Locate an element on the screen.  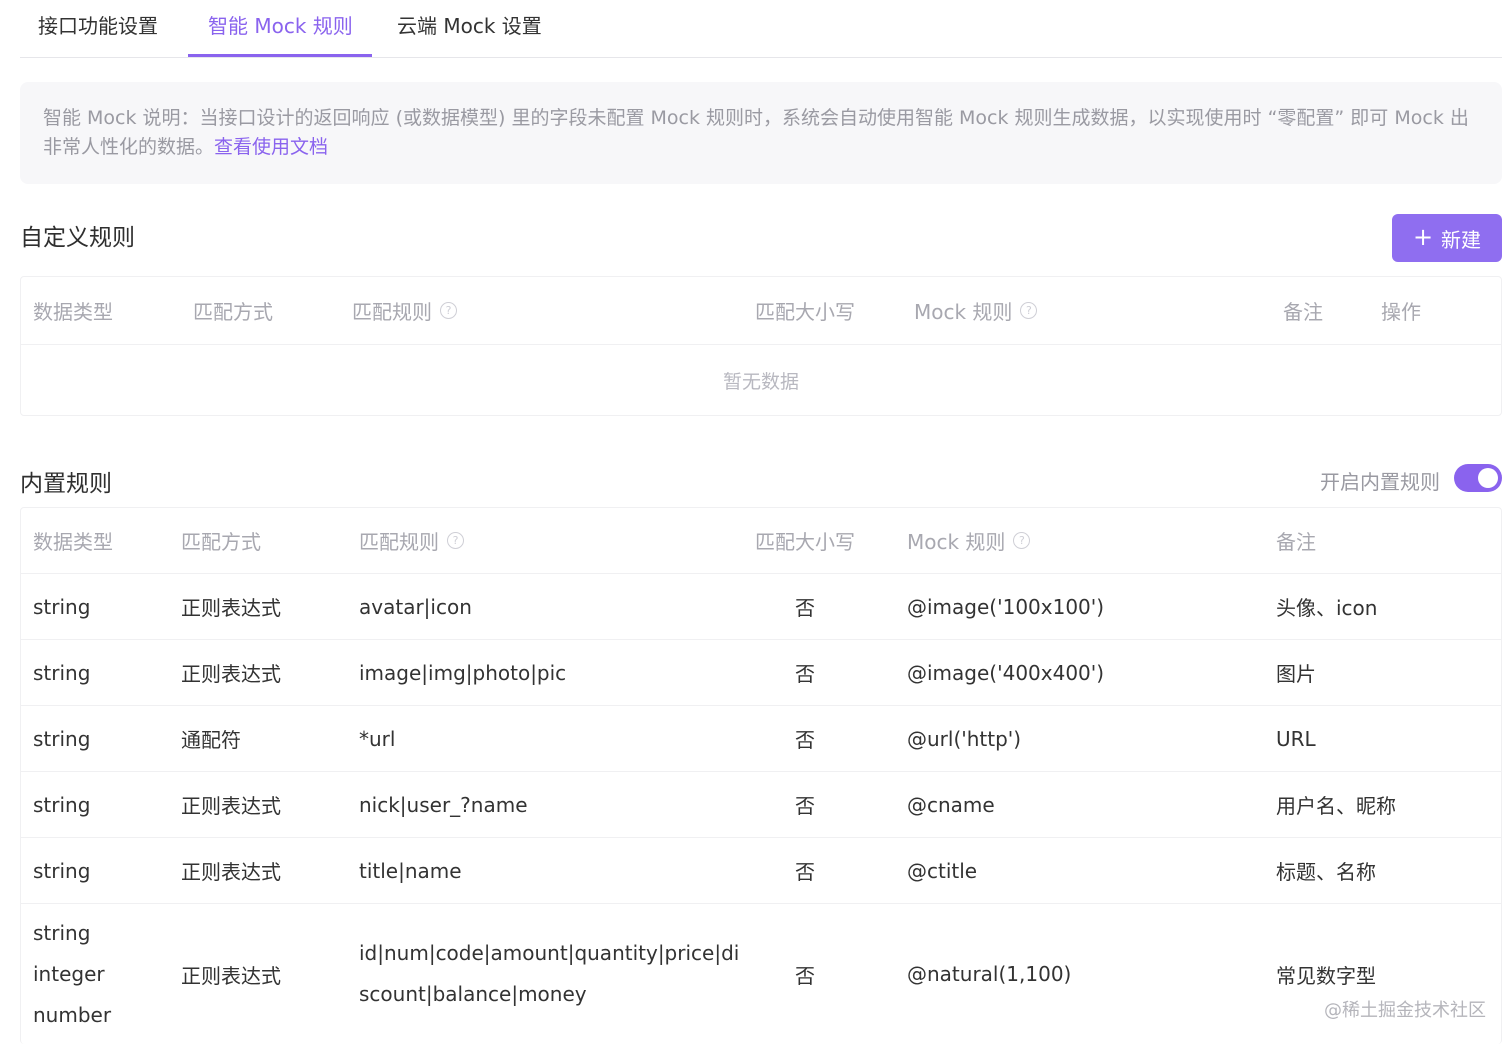
cell-note: 标题、名称 is located at coordinates (1326, 872).